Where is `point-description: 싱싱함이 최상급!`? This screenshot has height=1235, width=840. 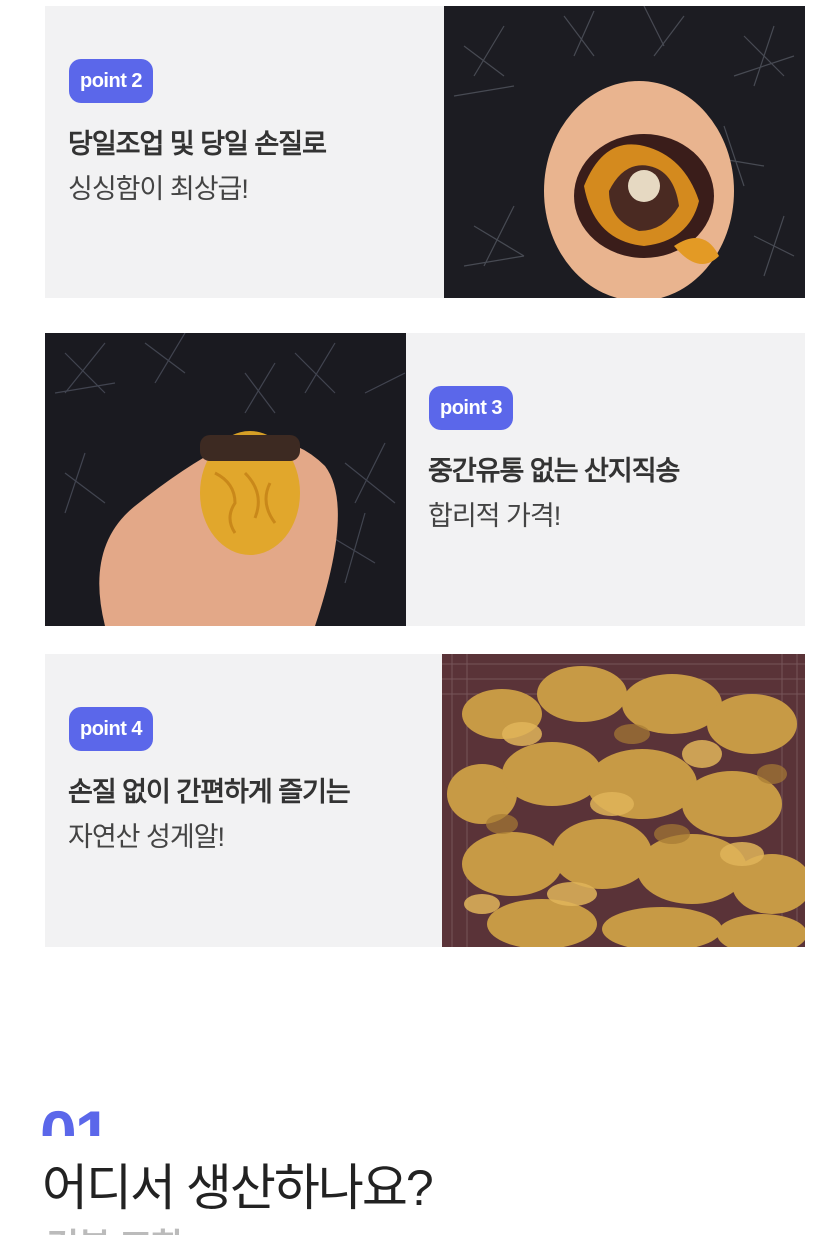 point-description: 싱싱함이 최상급! is located at coordinates (158, 189).